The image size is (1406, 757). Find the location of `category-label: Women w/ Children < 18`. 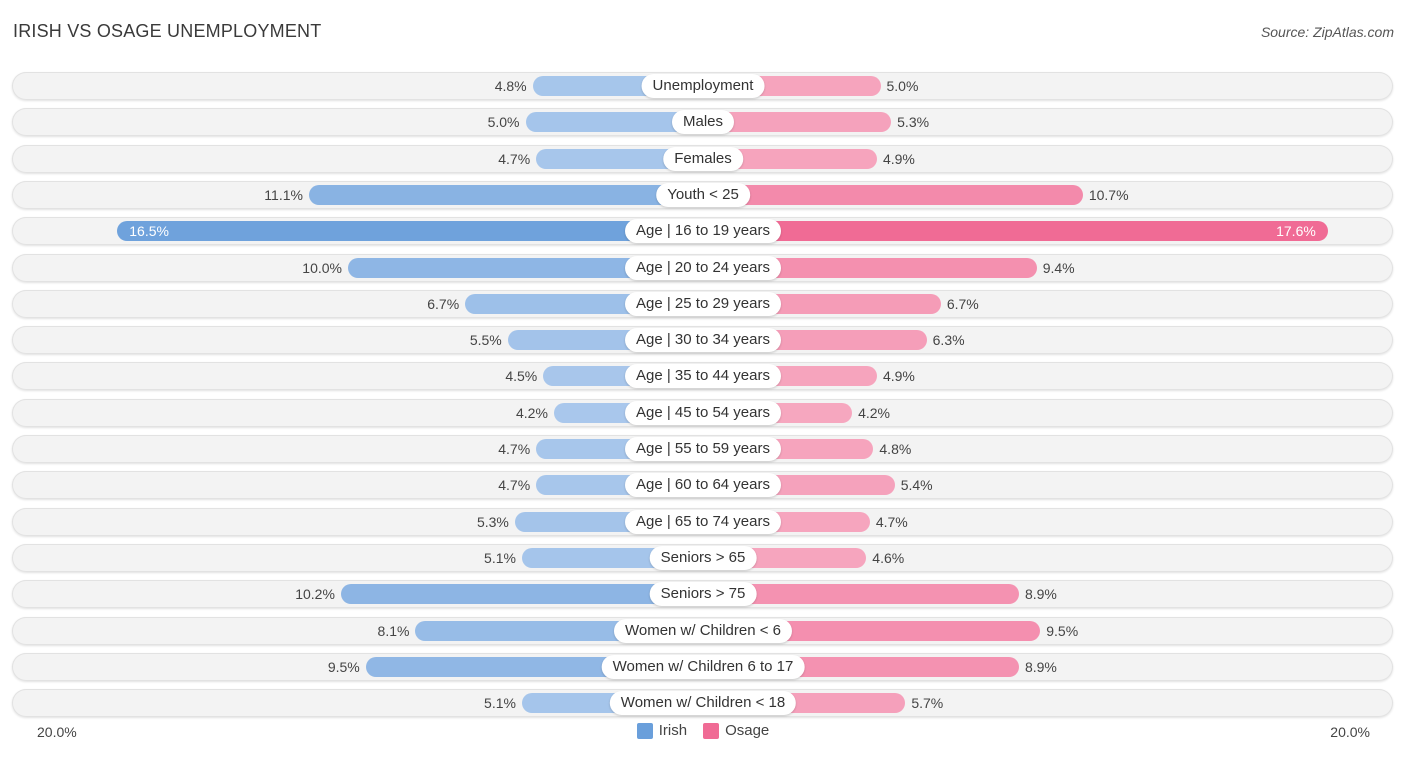

category-label: Women w/ Children < 18 is located at coordinates (703, 703).